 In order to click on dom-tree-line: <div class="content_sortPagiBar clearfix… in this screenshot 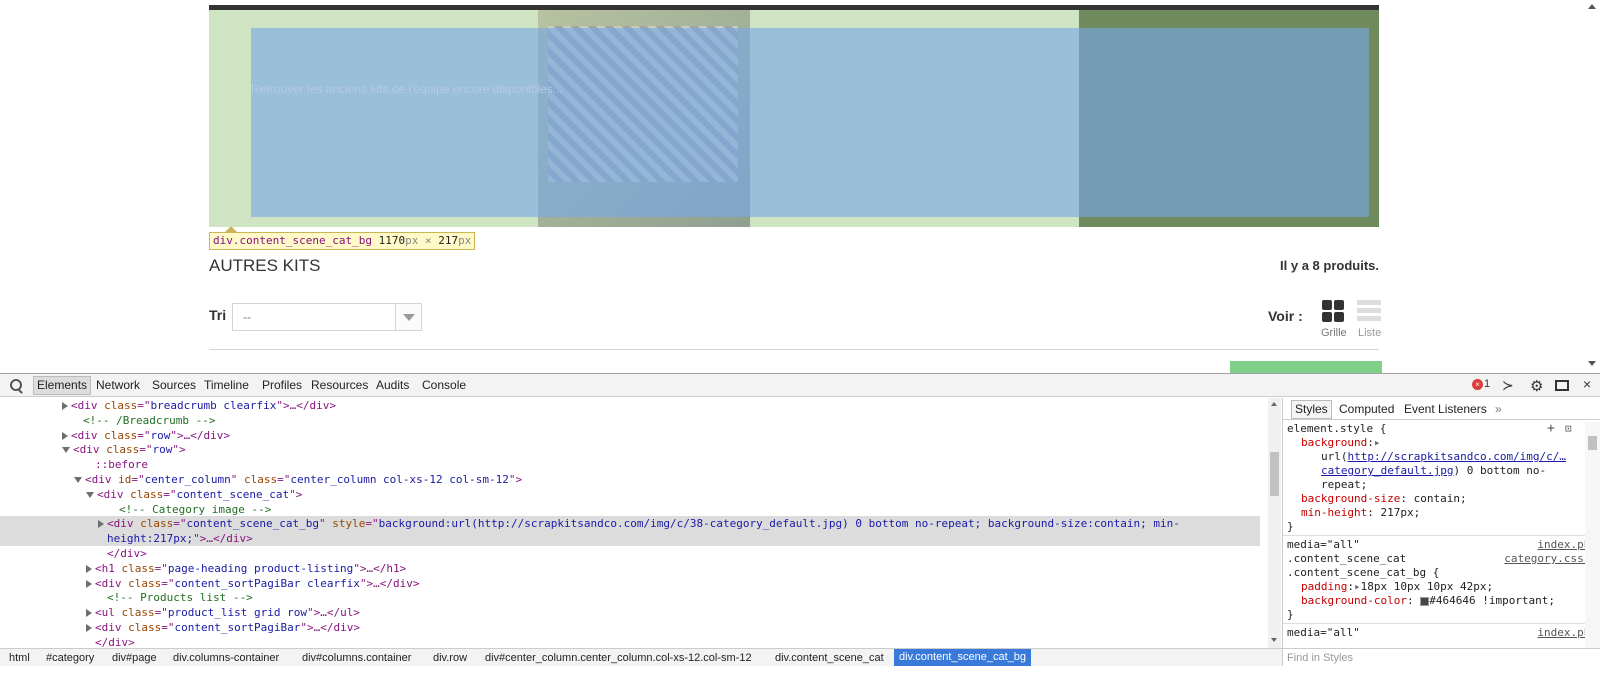, I will do `click(630, 583)`.